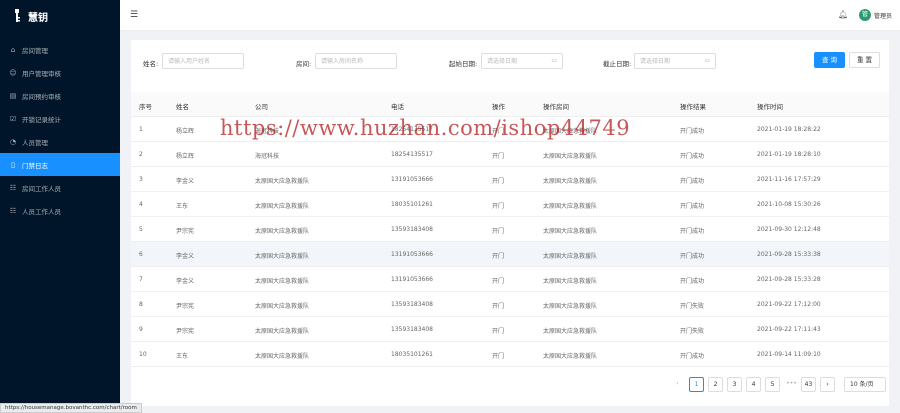  What do you see at coordinates (185, 156) in the screenshot?
I see `table-cell: 杨立辉` at bounding box center [185, 156].